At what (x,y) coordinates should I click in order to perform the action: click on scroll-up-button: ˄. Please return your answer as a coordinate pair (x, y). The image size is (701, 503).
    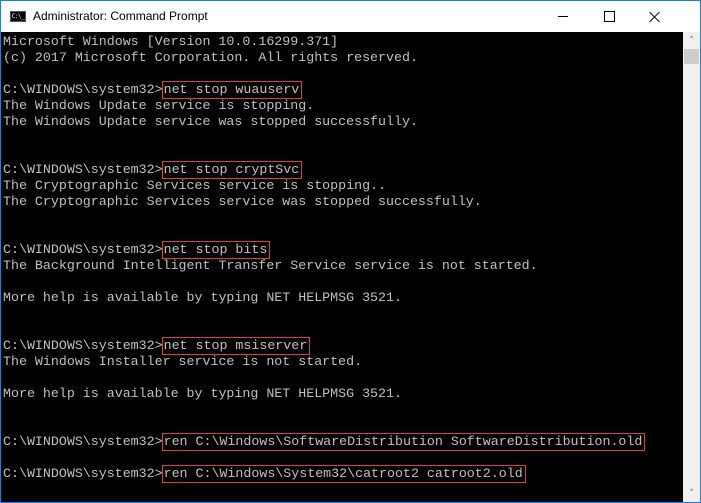
    Looking at the image, I should click on (691, 40).